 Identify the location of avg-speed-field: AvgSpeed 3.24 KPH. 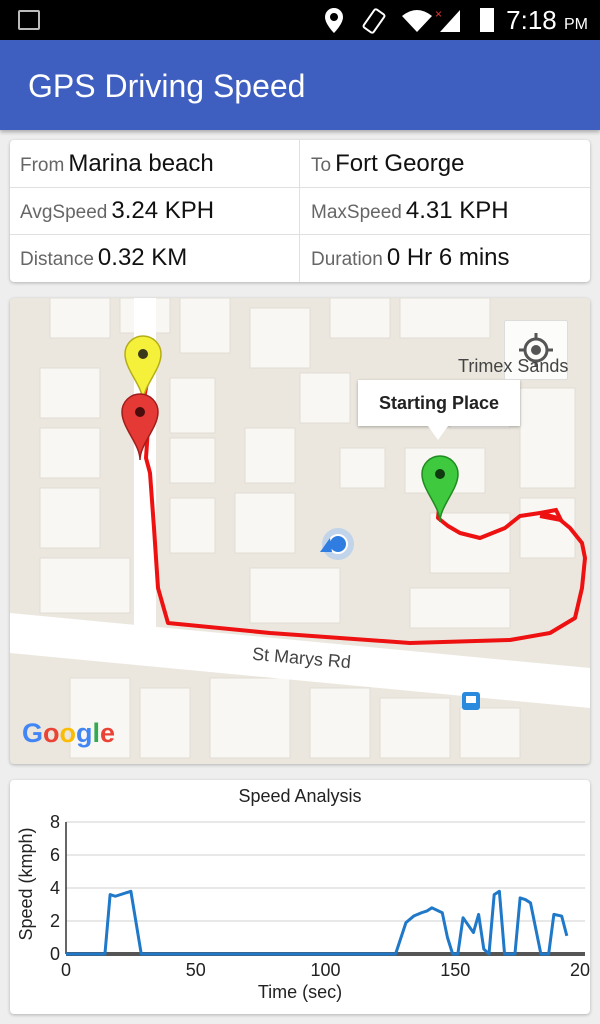
(164, 210).